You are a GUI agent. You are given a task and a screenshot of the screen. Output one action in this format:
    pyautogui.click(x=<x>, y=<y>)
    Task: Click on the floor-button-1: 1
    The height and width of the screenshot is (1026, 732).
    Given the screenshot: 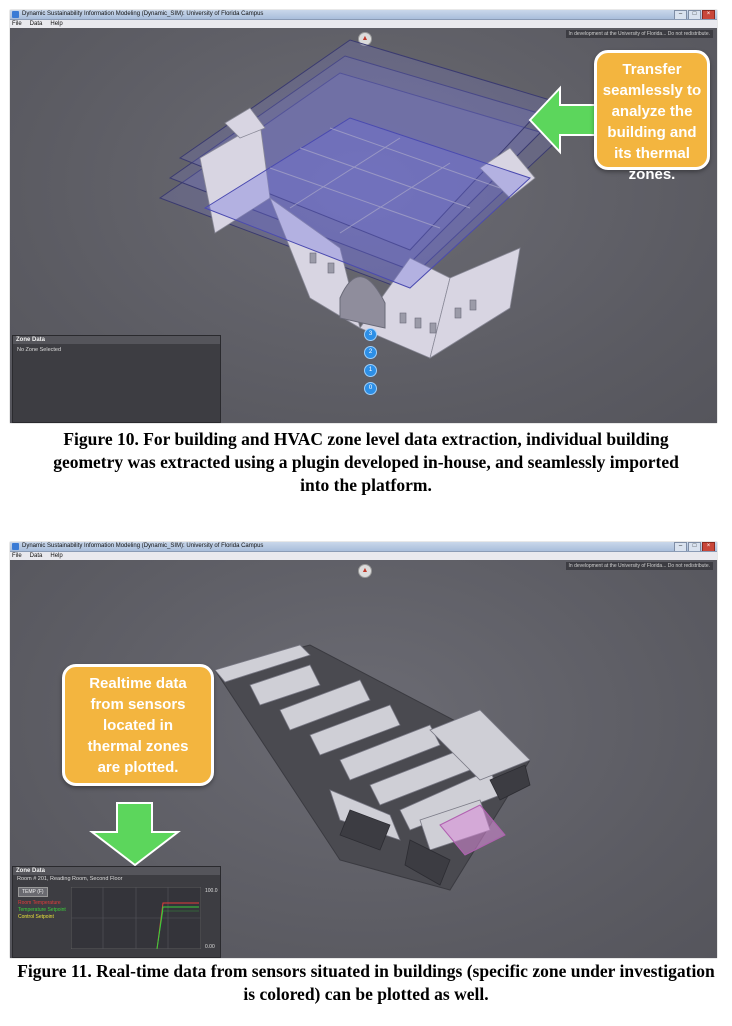 What is the action you would take?
    pyautogui.click(x=370, y=370)
    